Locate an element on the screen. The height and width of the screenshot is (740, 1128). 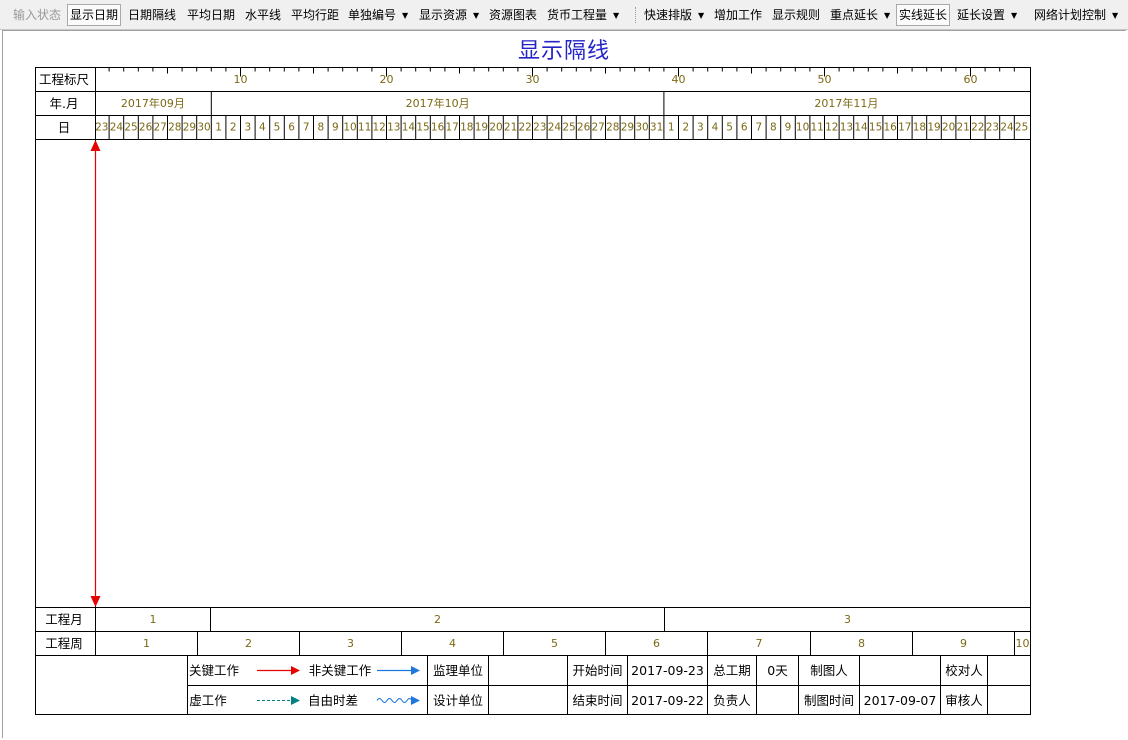
day-label: 6 is located at coordinates (744, 128).